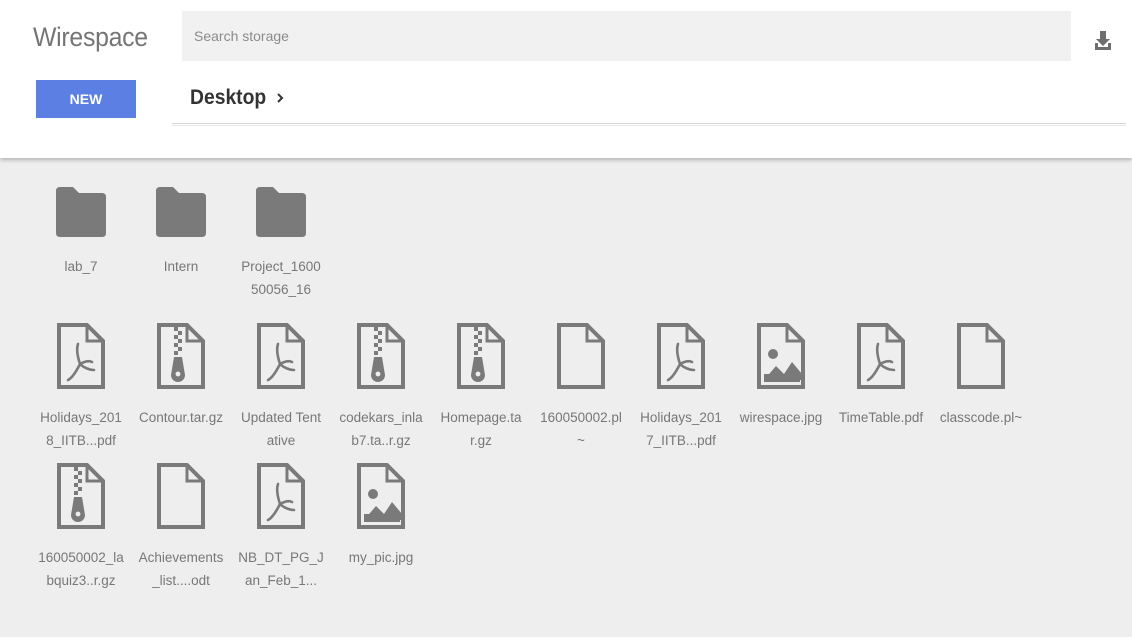  Describe the element at coordinates (90, 37) in the screenshot. I see `app-logo: Wirespace` at that location.